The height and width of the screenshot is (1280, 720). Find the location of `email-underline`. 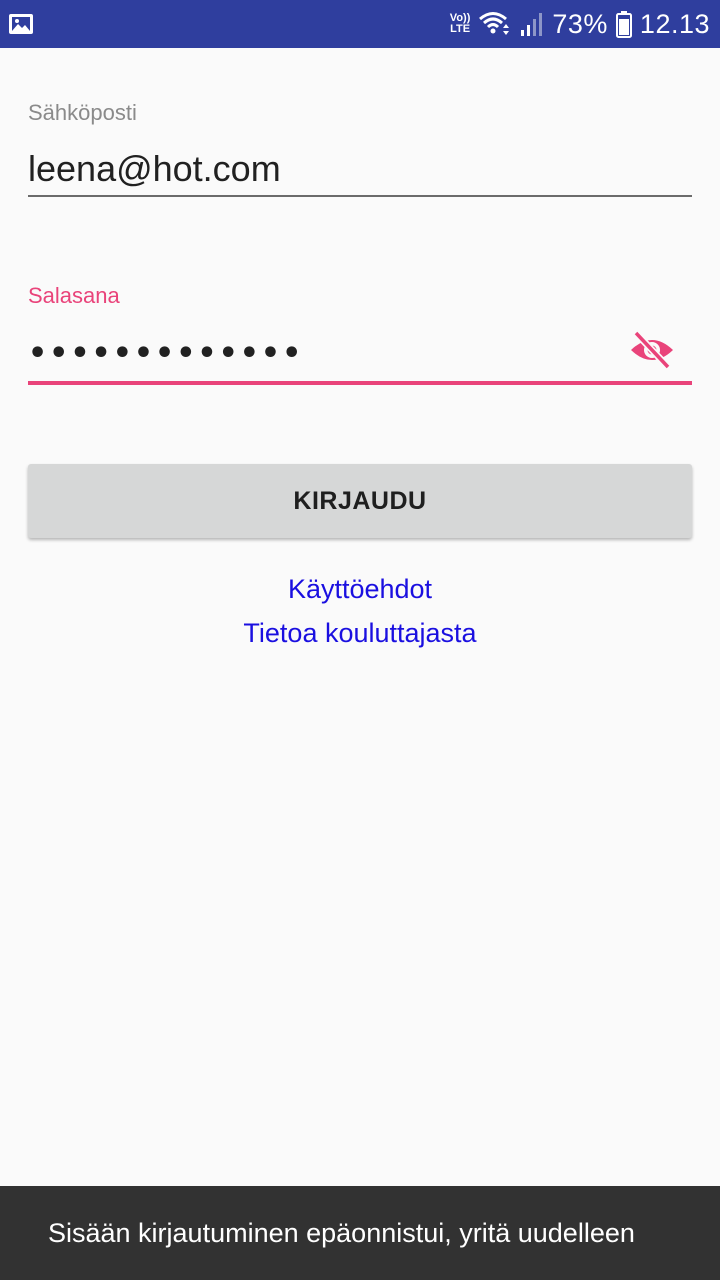

email-underline is located at coordinates (360, 196).